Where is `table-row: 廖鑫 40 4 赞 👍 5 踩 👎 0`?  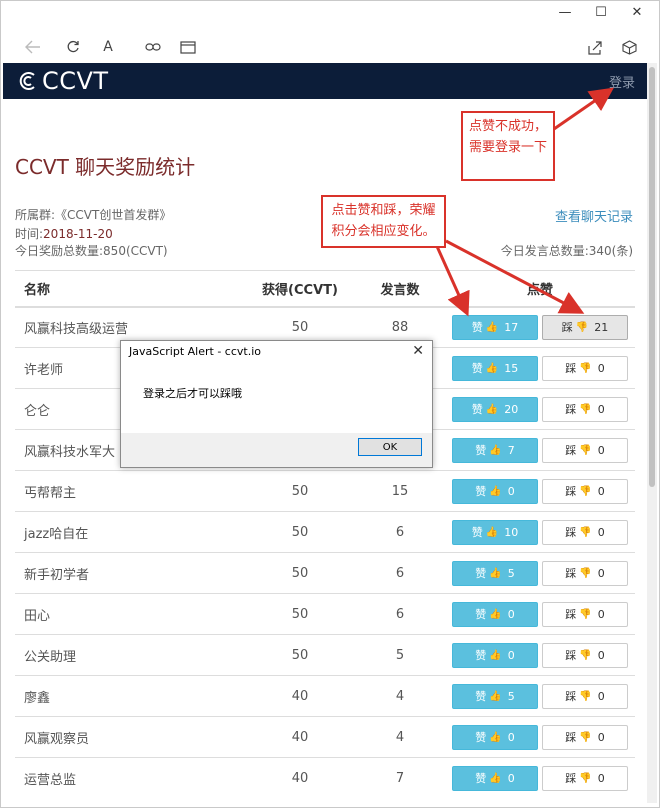
table-row: 廖鑫 40 4 赞 👍 5 踩 👎 0 is located at coordinates (325, 696).